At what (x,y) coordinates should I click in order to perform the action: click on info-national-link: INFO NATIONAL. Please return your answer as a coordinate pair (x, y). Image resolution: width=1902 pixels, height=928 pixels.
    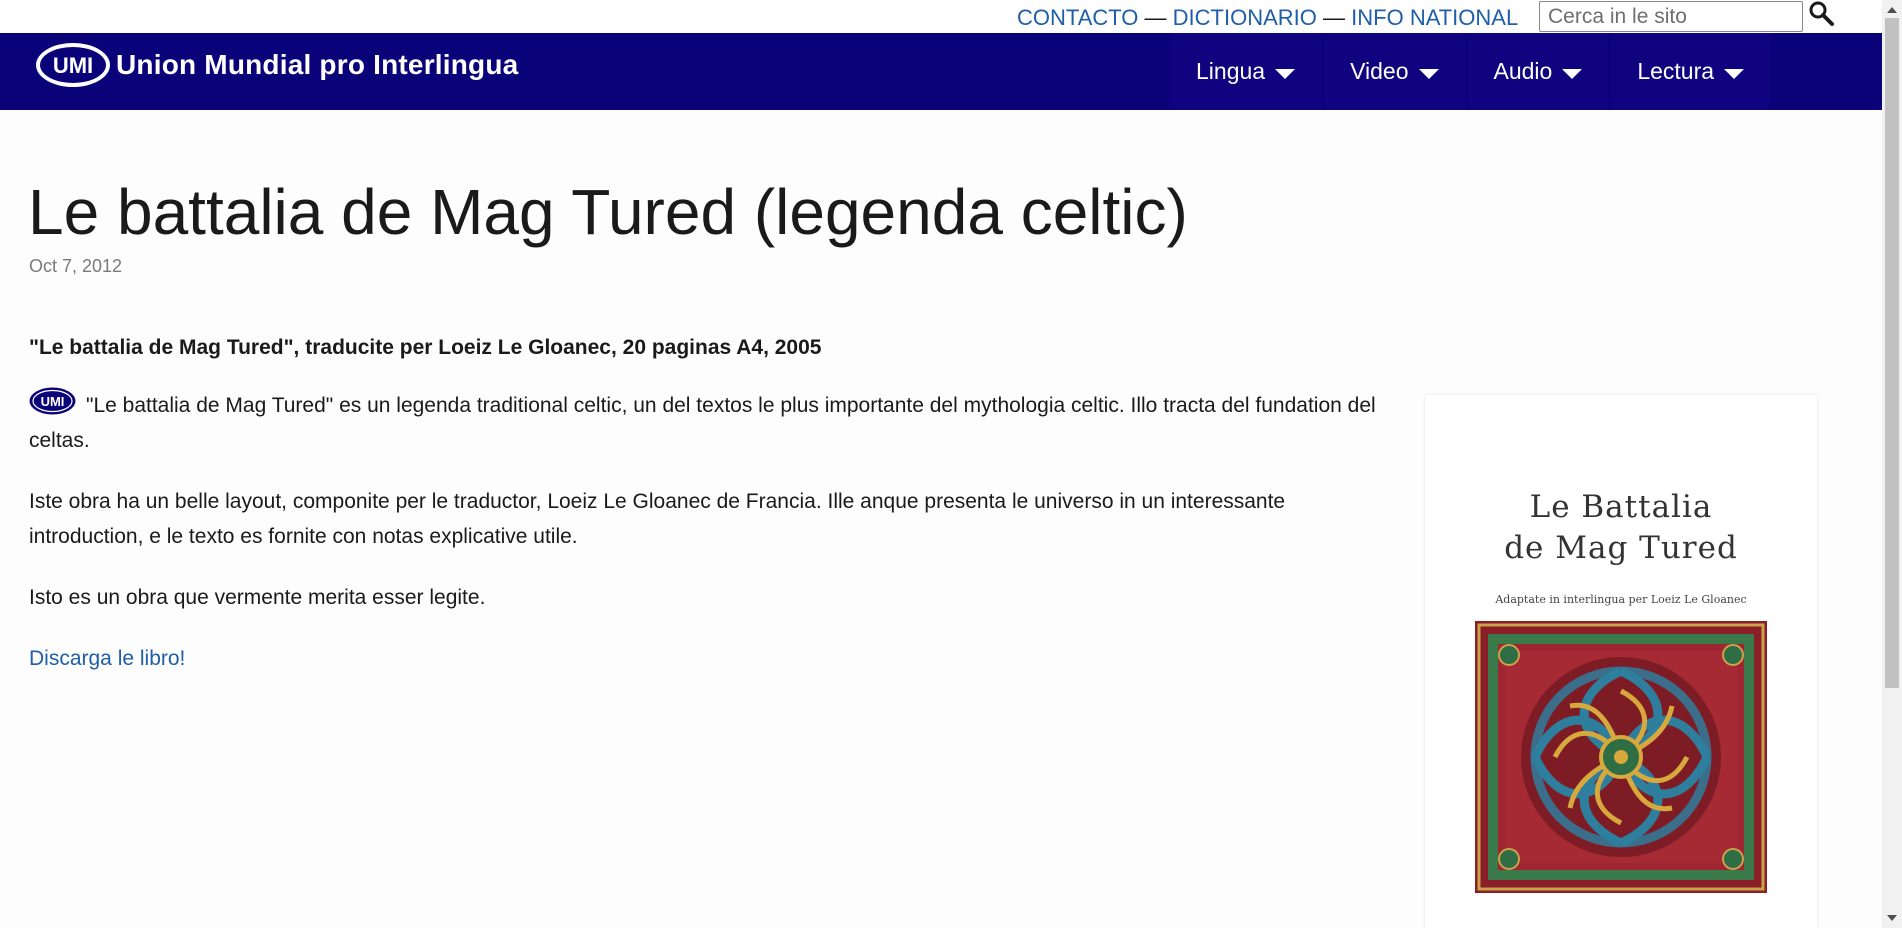
    Looking at the image, I should click on (1434, 17).